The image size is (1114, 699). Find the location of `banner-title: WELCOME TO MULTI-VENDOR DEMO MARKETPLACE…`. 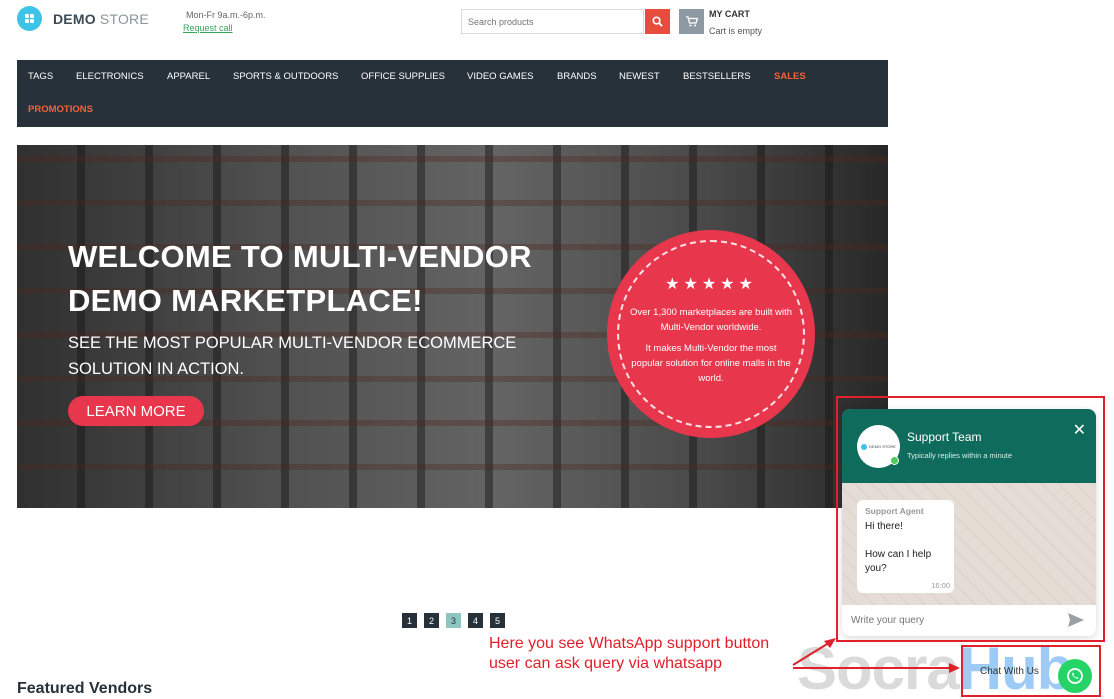

banner-title: WELCOME TO MULTI-VENDOR DEMO MARKETPLACE… is located at coordinates (300, 278).